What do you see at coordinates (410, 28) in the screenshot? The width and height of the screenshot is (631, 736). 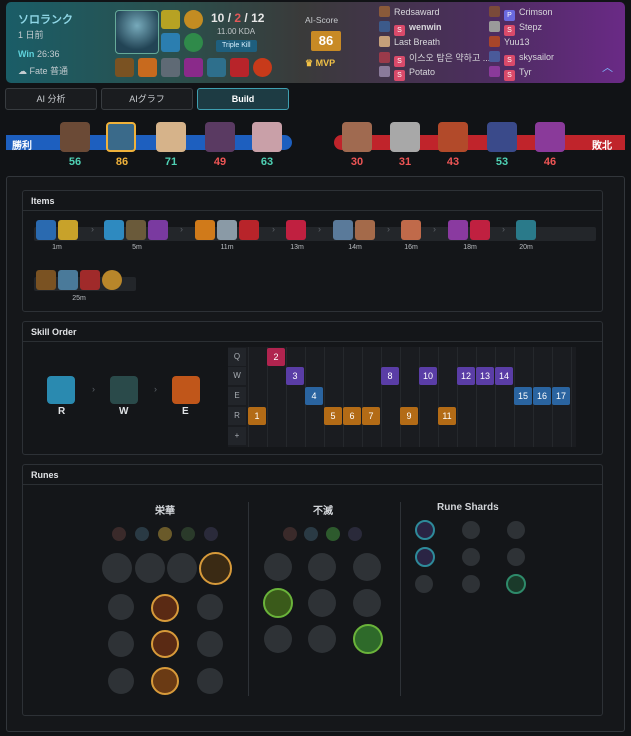 I see `player-row: Swenwin` at bounding box center [410, 28].